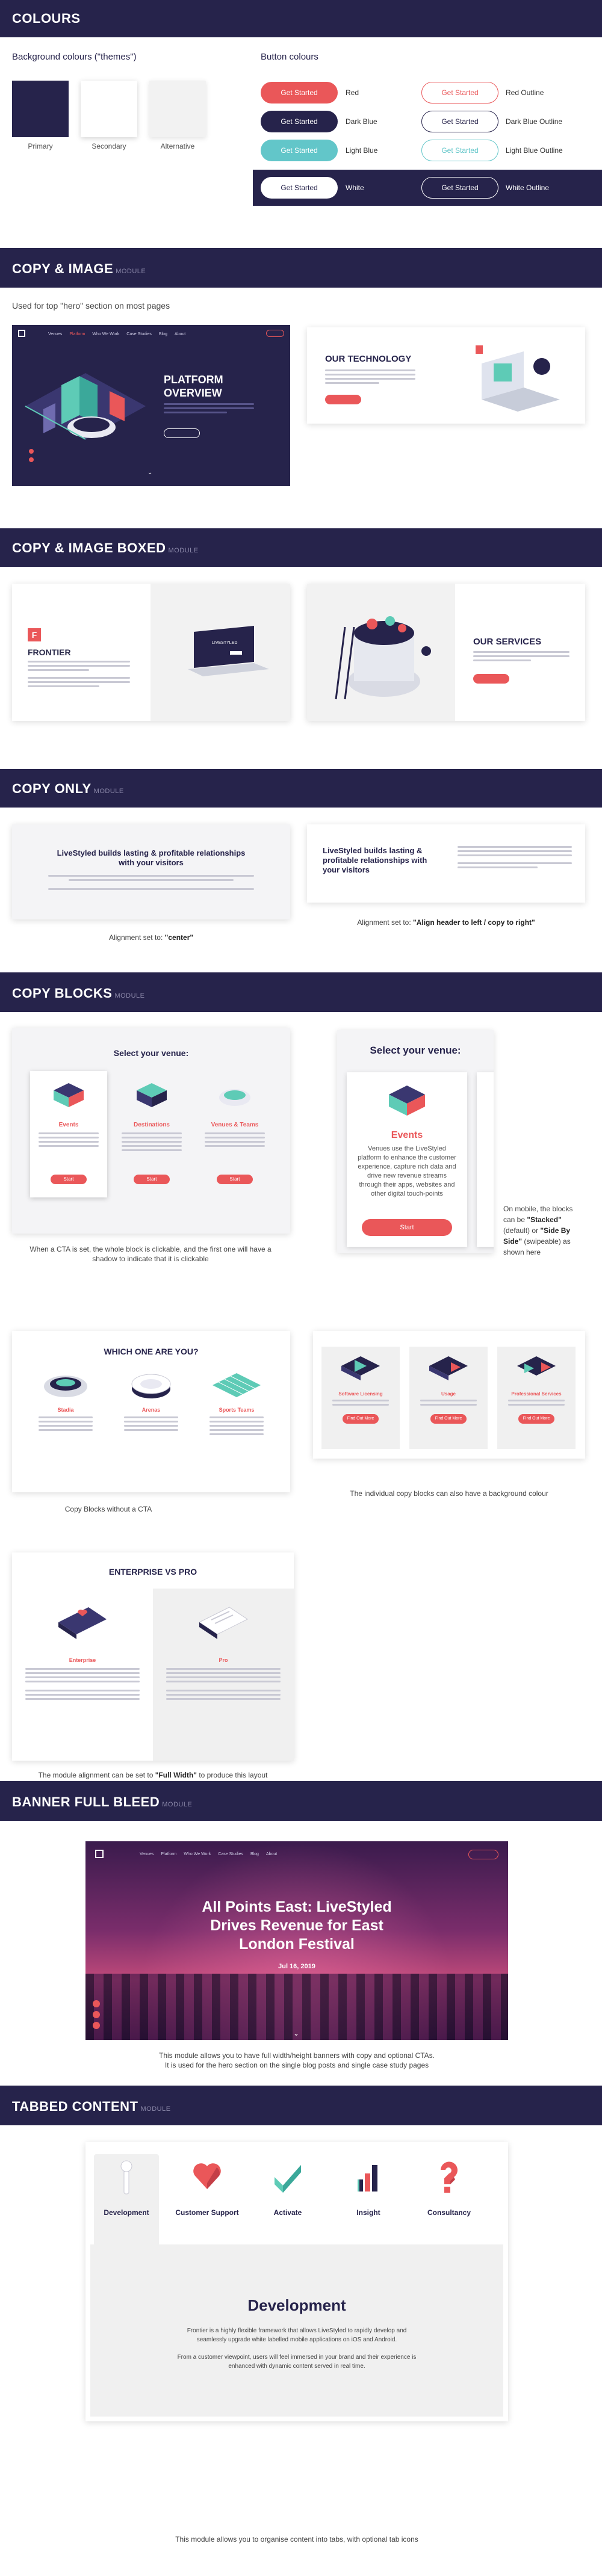 The image size is (602, 2576). I want to click on which-item-name: Sports Teams, so click(237, 1410).